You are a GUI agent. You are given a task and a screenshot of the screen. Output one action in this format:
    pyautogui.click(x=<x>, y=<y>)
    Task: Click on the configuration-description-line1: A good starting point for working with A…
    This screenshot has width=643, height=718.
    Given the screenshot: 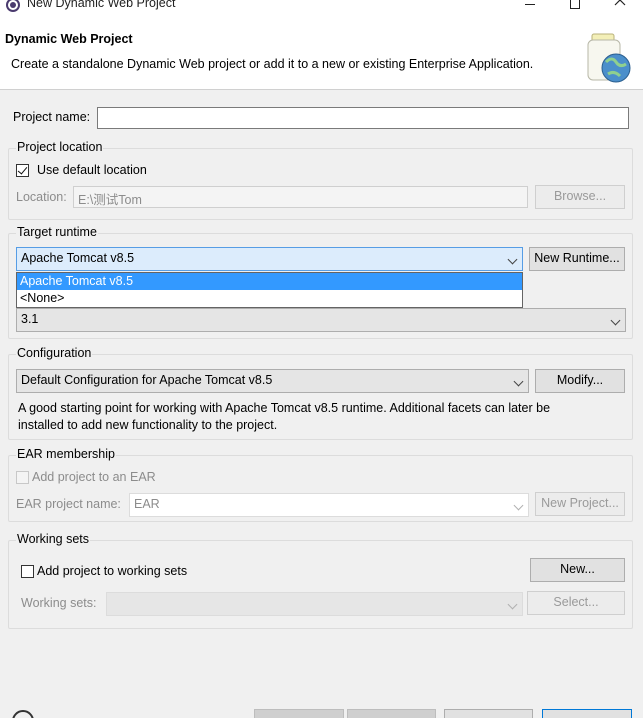 What is the action you would take?
    pyautogui.click(x=284, y=408)
    